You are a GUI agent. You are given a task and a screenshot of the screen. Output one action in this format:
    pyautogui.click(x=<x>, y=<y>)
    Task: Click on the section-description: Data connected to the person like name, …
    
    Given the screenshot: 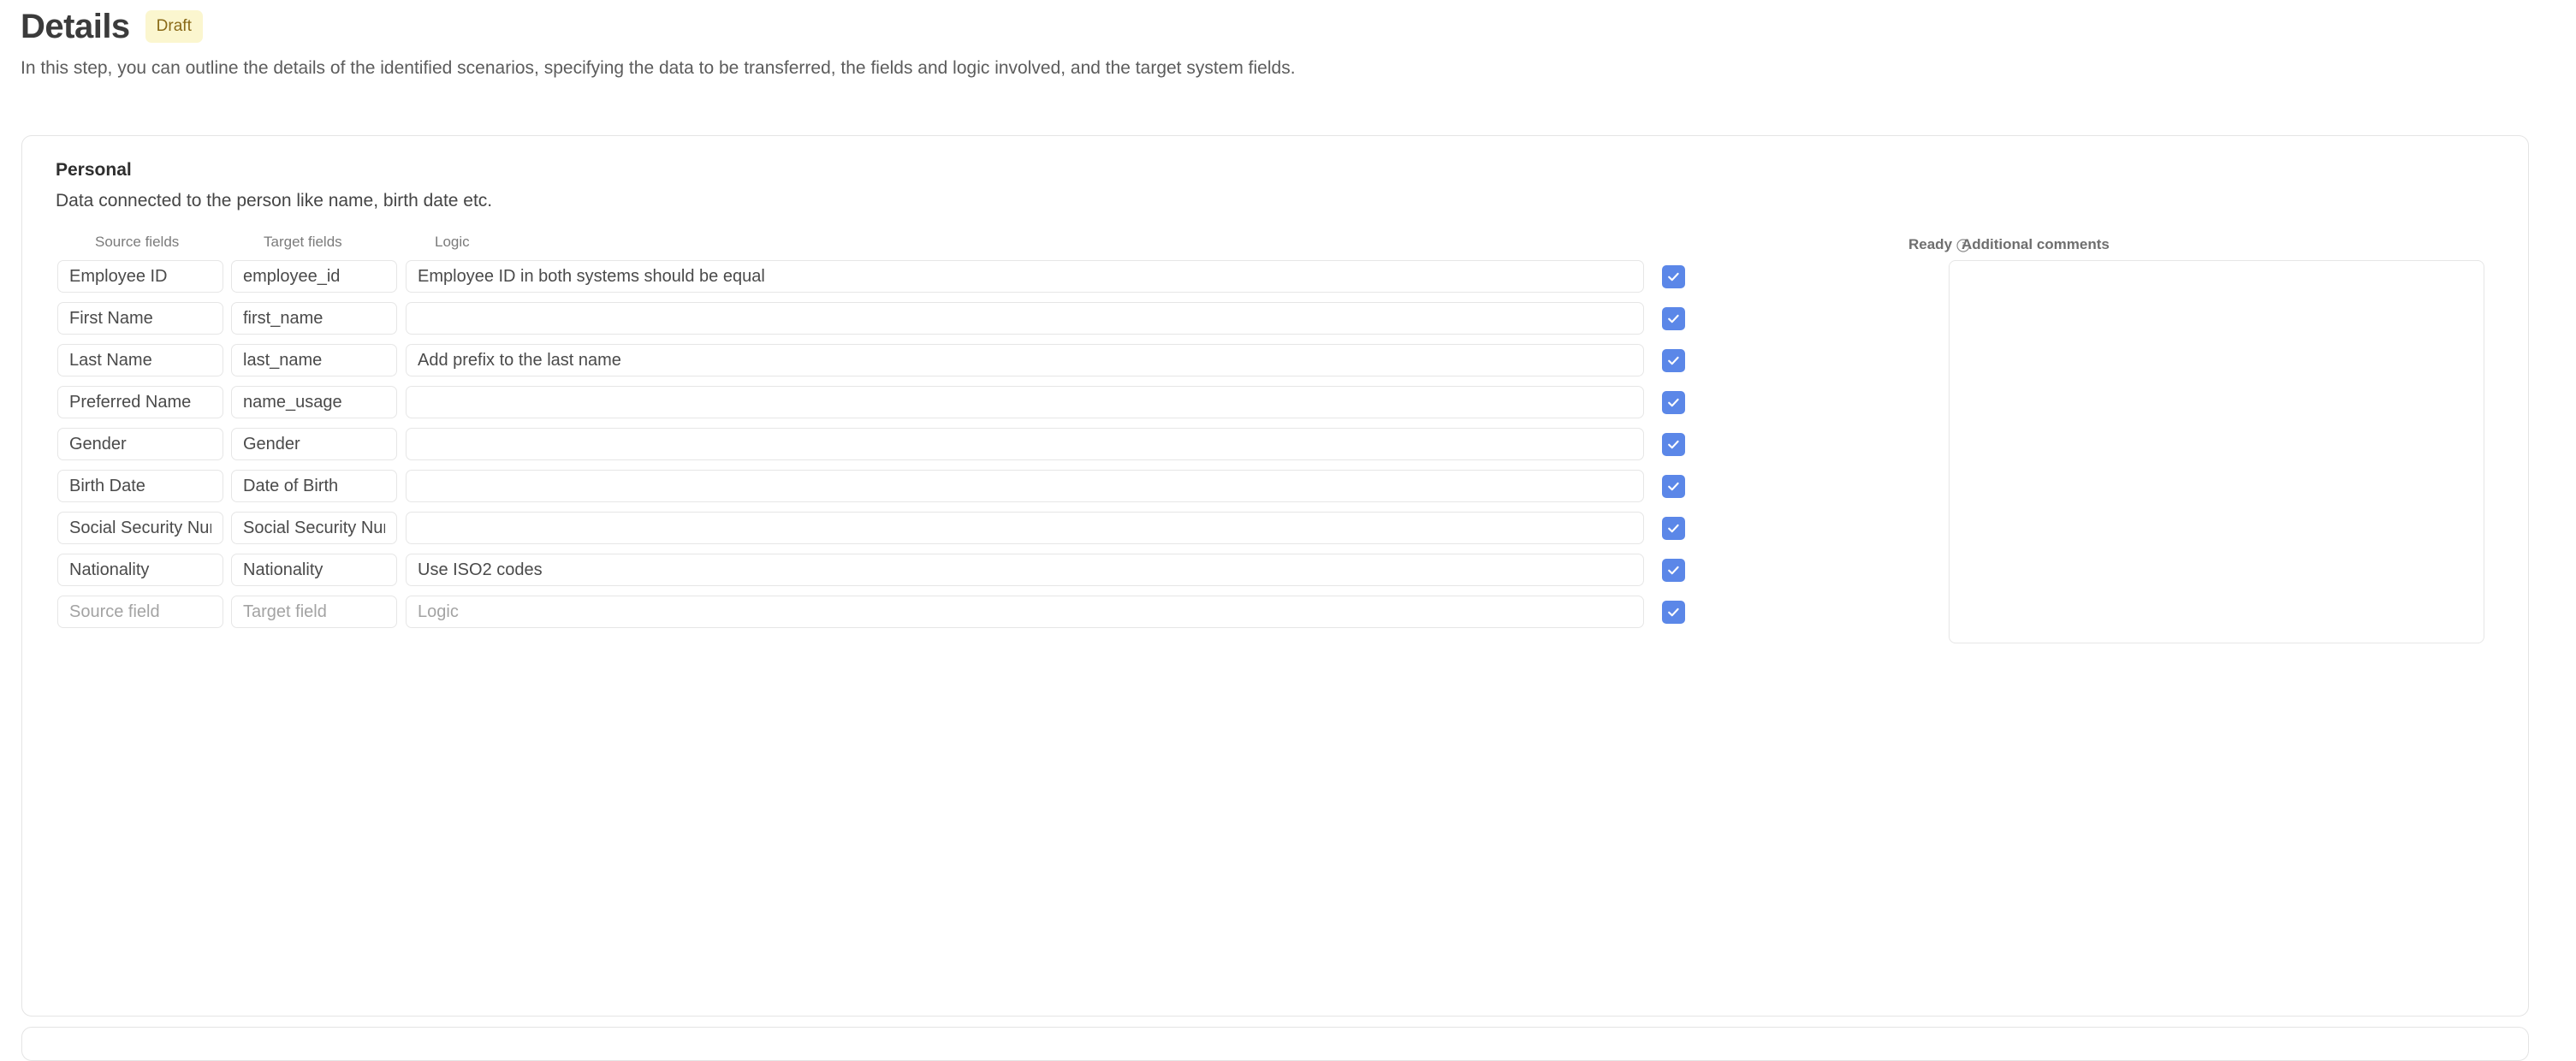 What is the action you would take?
    pyautogui.click(x=274, y=200)
    